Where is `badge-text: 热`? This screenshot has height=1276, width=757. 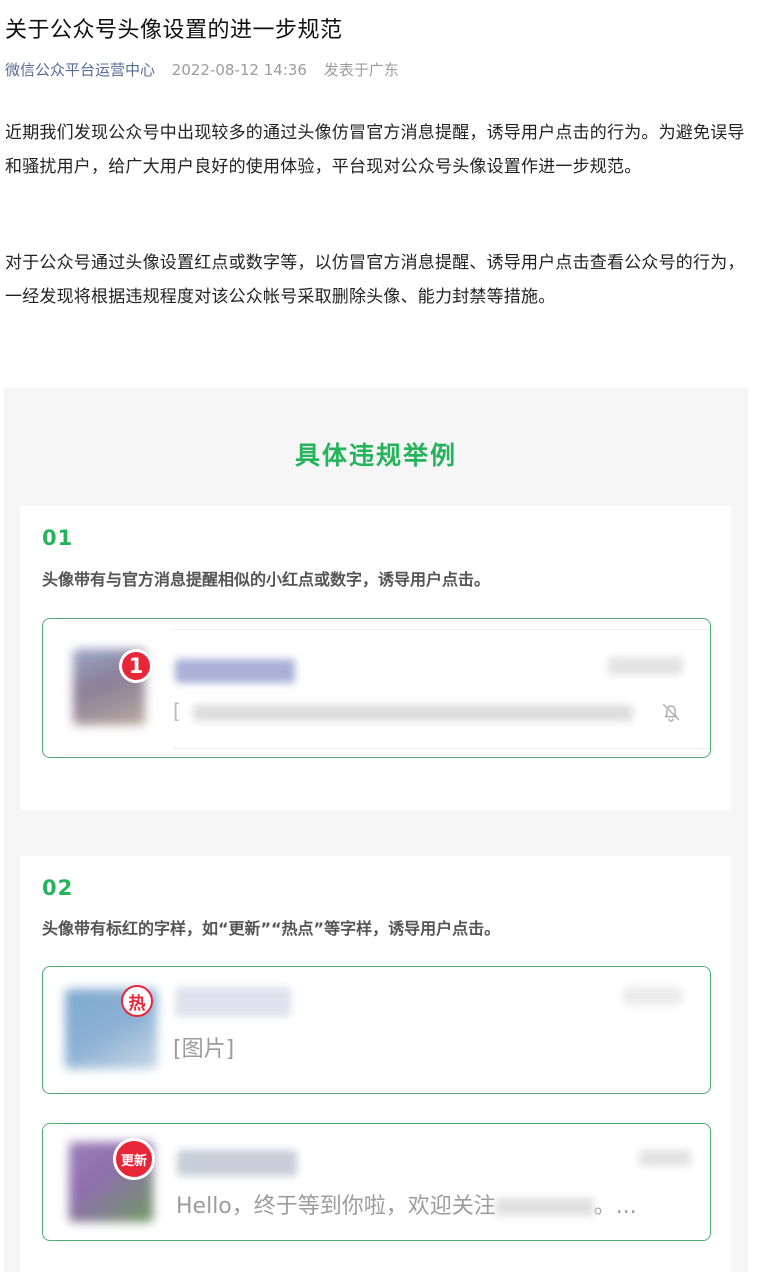 badge-text: 热 is located at coordinates (137, 1003).